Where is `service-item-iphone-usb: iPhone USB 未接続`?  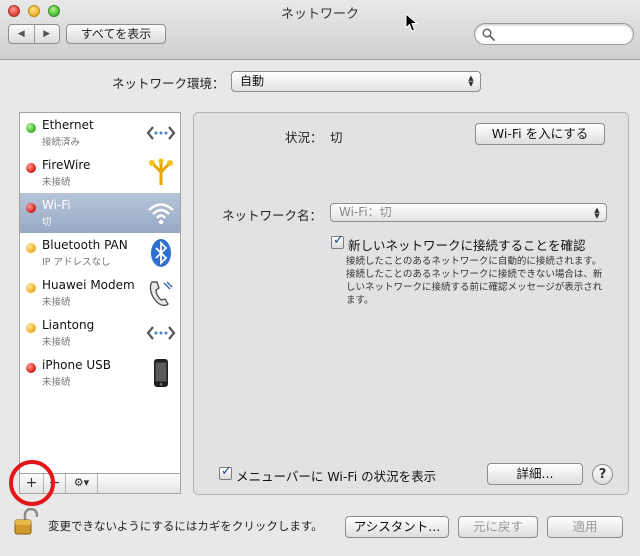 service-item-iphone-usb: iPhone USB 未接続 is located at coordinates (100, 373).